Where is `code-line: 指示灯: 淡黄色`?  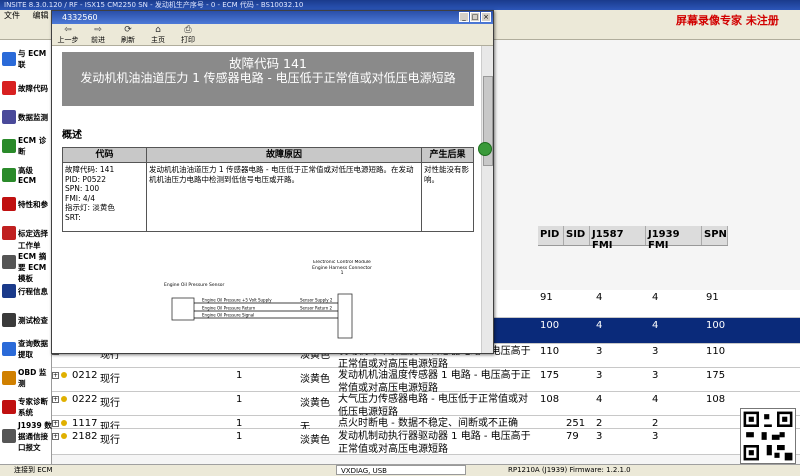
code-line: 指示灯: 淡黄色 is located at coordinates (90, 207).